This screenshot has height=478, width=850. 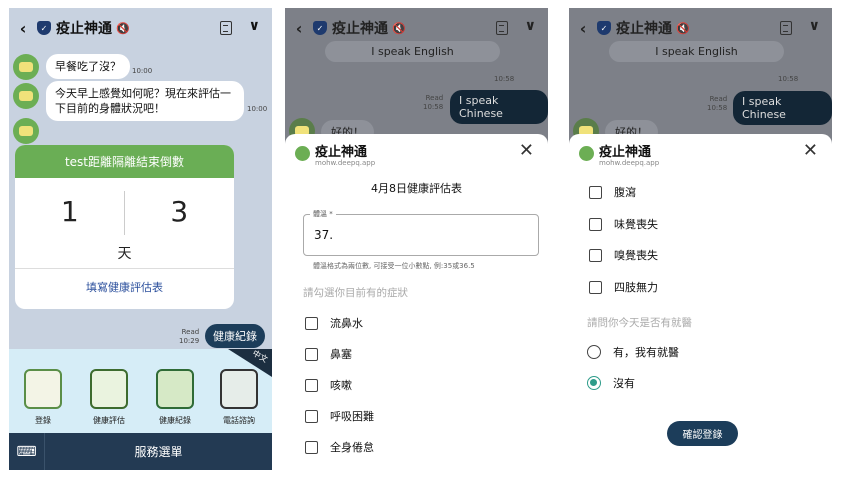 What do you see at coordinates (158, 451) in the screenshot?
I see `menu-bar-label: 服務選單` at bounding box center [158, 451].